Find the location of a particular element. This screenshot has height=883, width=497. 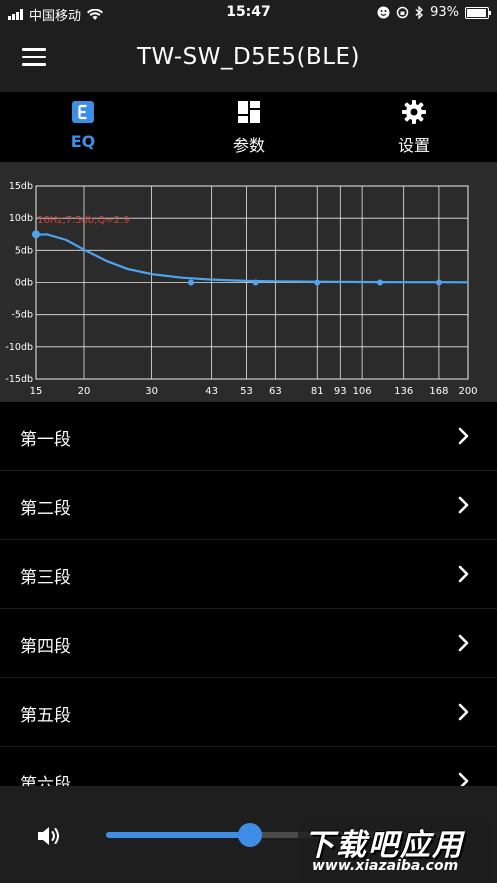

band-row: 第二段 is located at coordinates (248, 505).